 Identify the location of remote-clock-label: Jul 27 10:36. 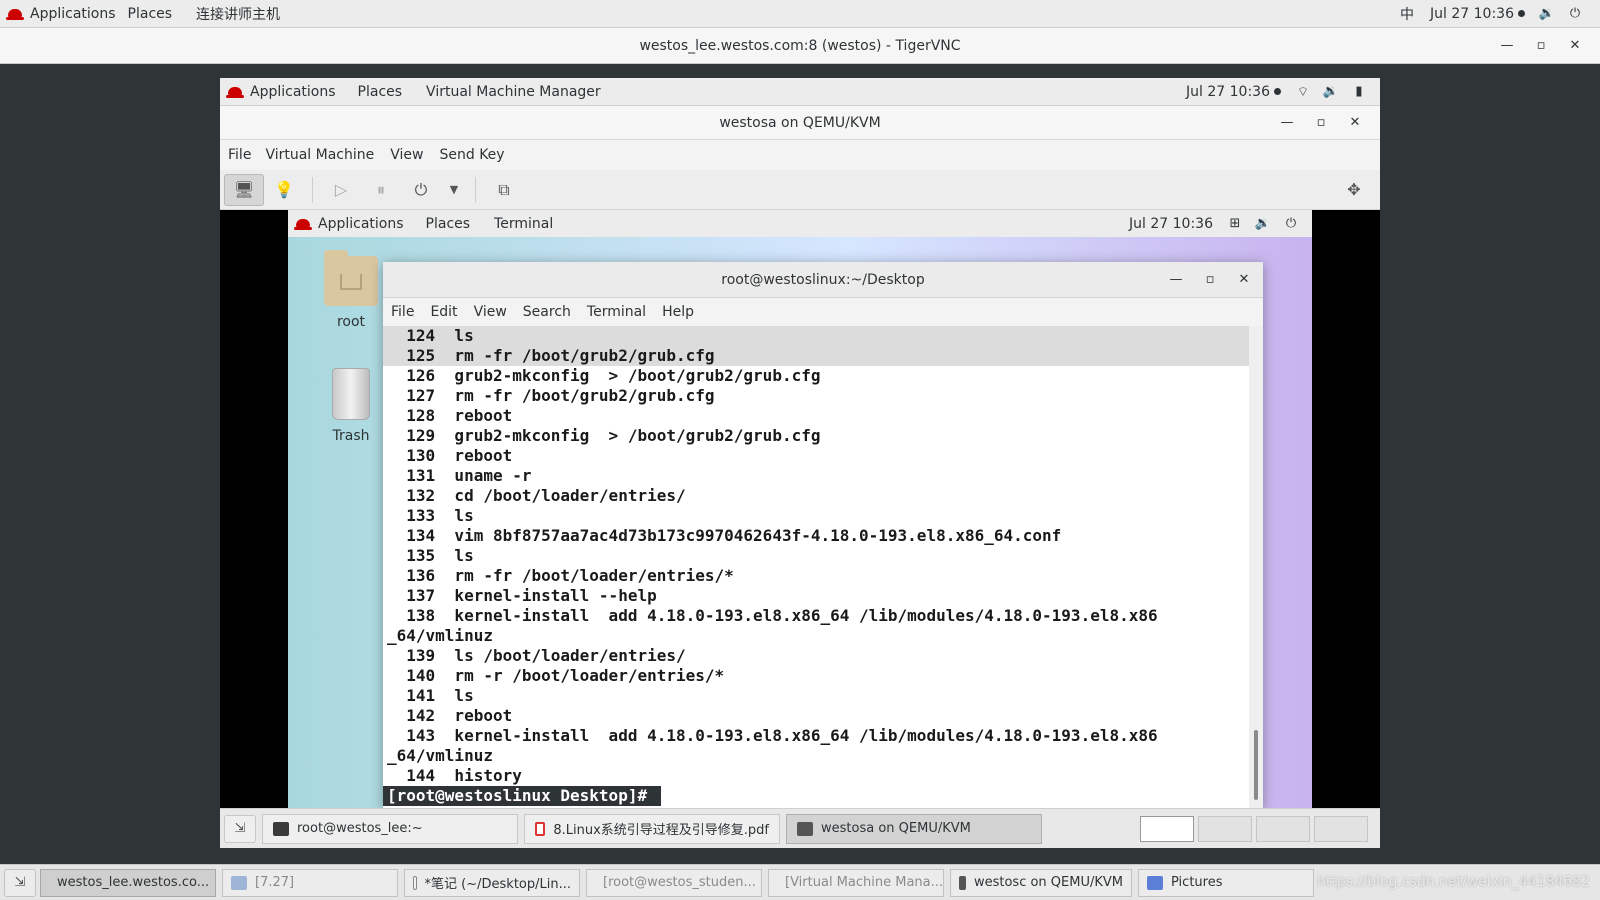
(1228, 91).